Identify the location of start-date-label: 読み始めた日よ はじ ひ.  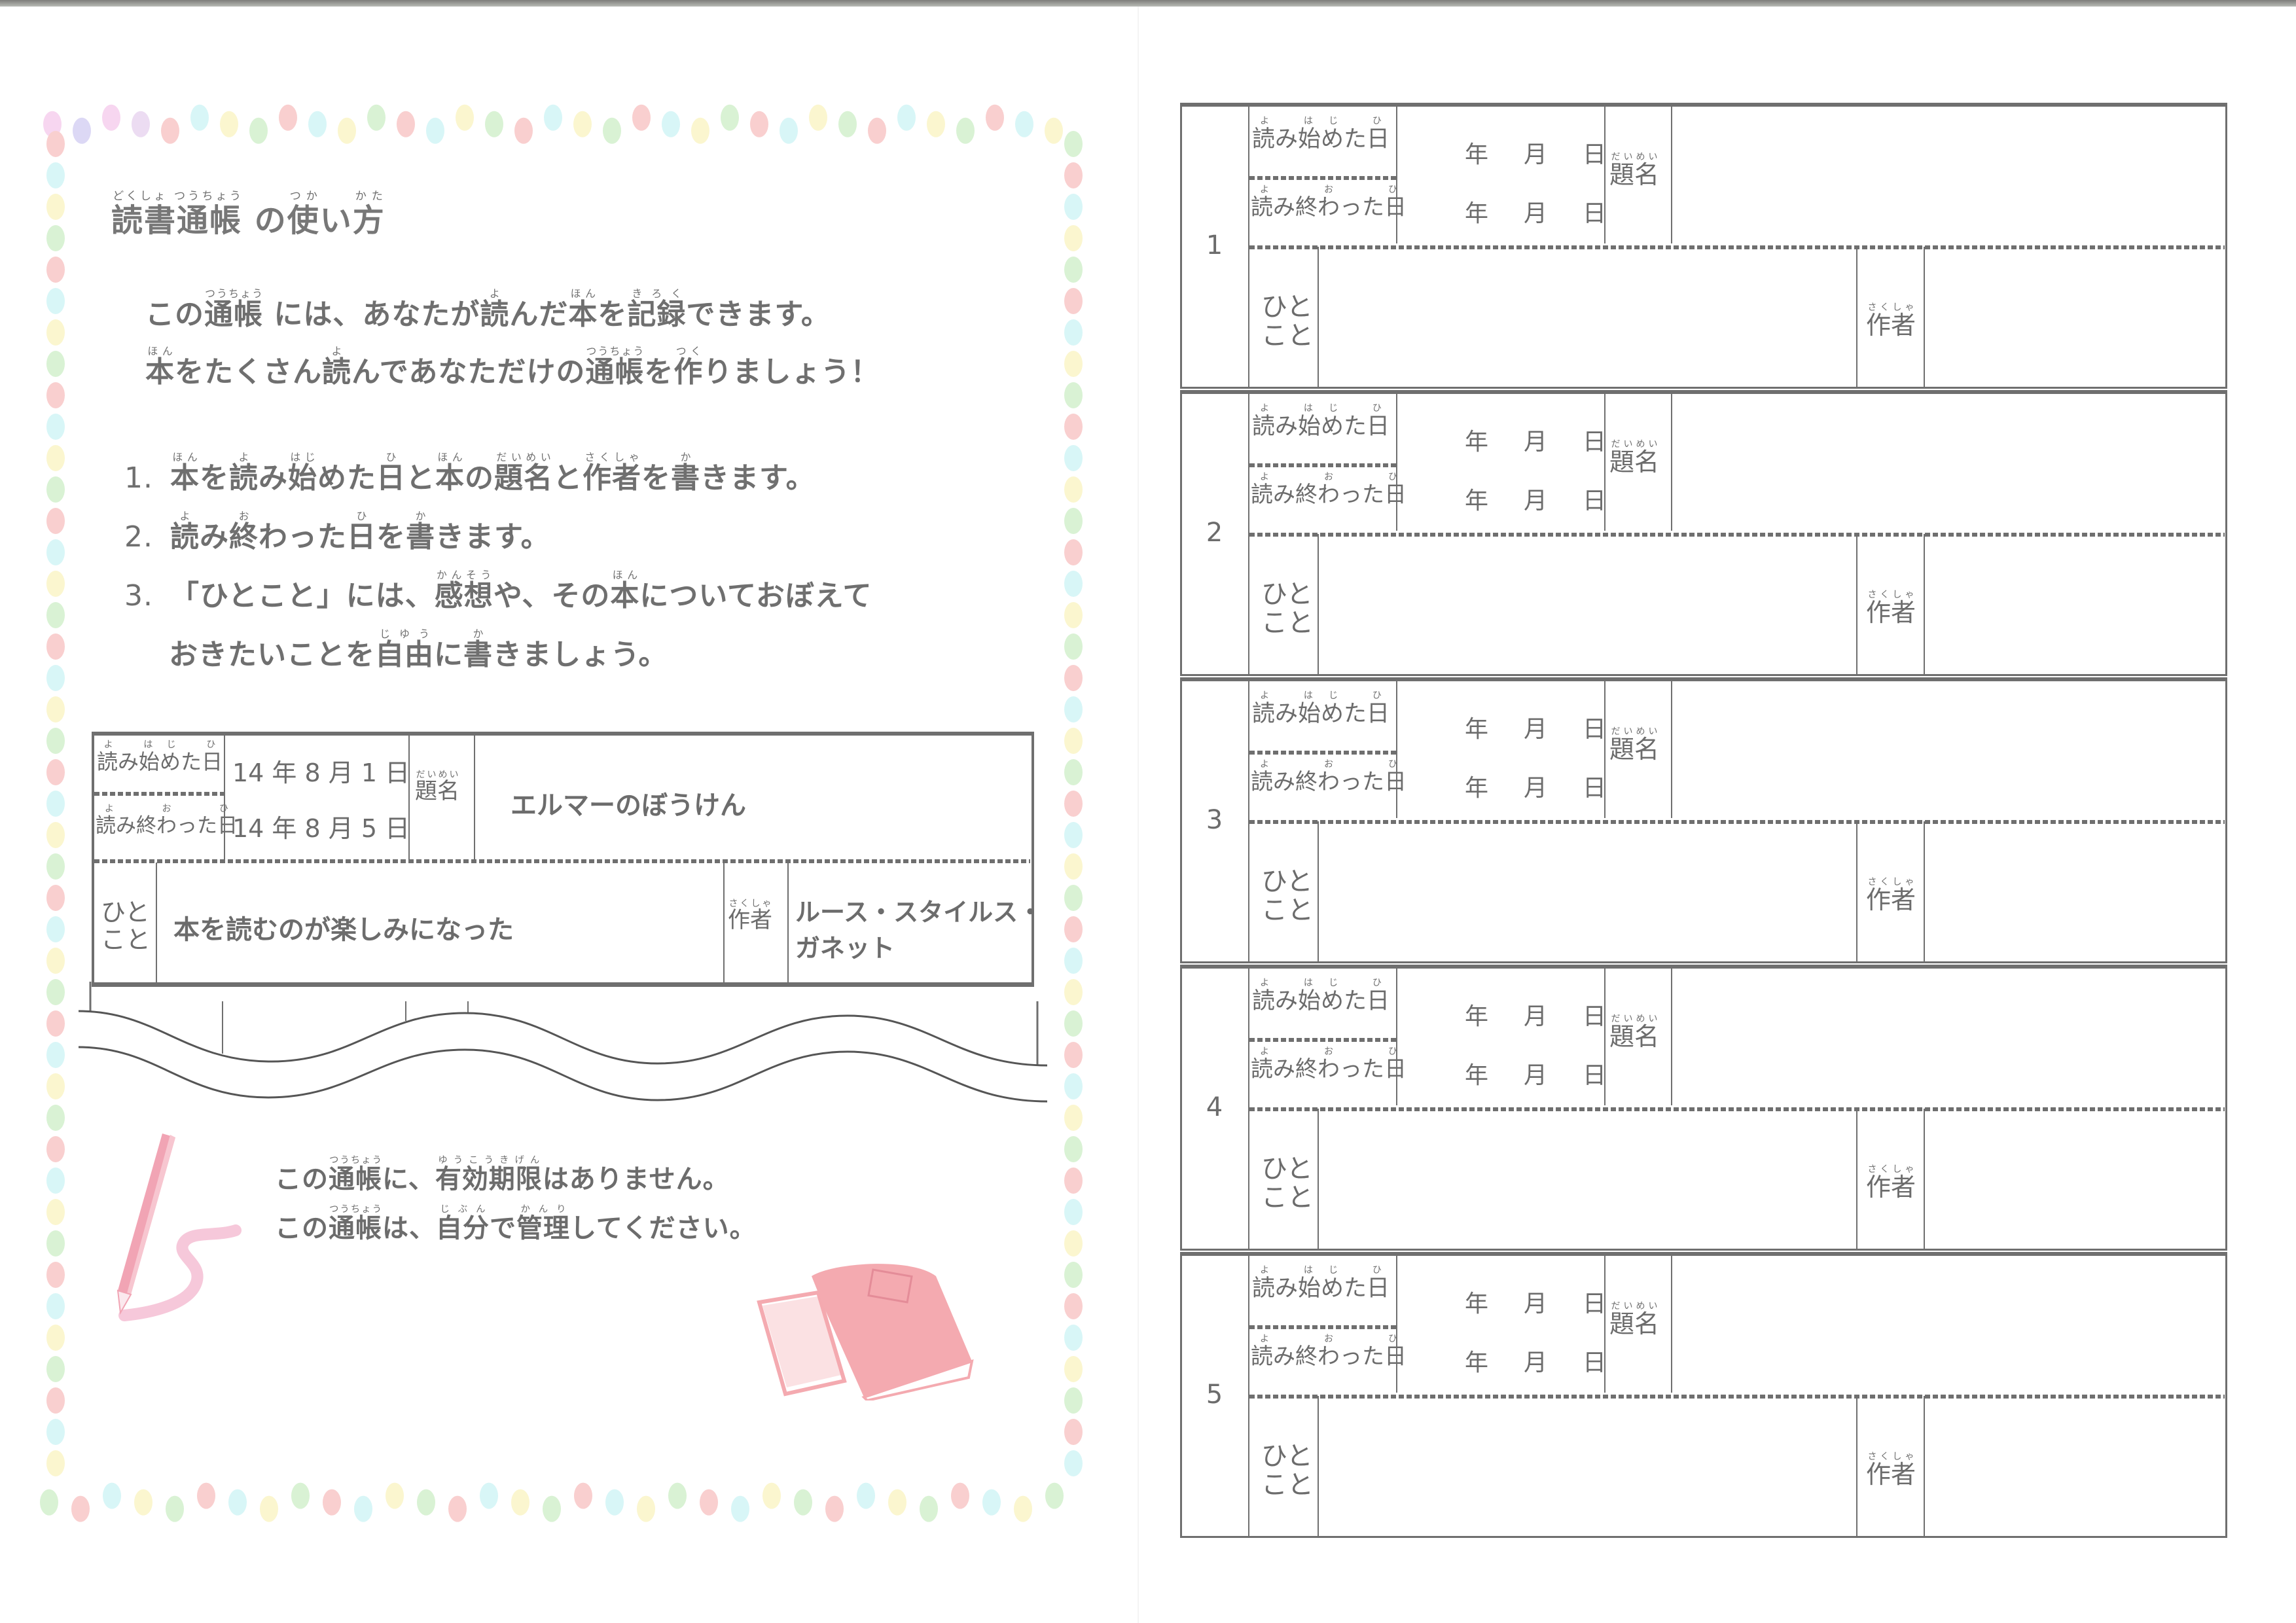
(1321, 422).